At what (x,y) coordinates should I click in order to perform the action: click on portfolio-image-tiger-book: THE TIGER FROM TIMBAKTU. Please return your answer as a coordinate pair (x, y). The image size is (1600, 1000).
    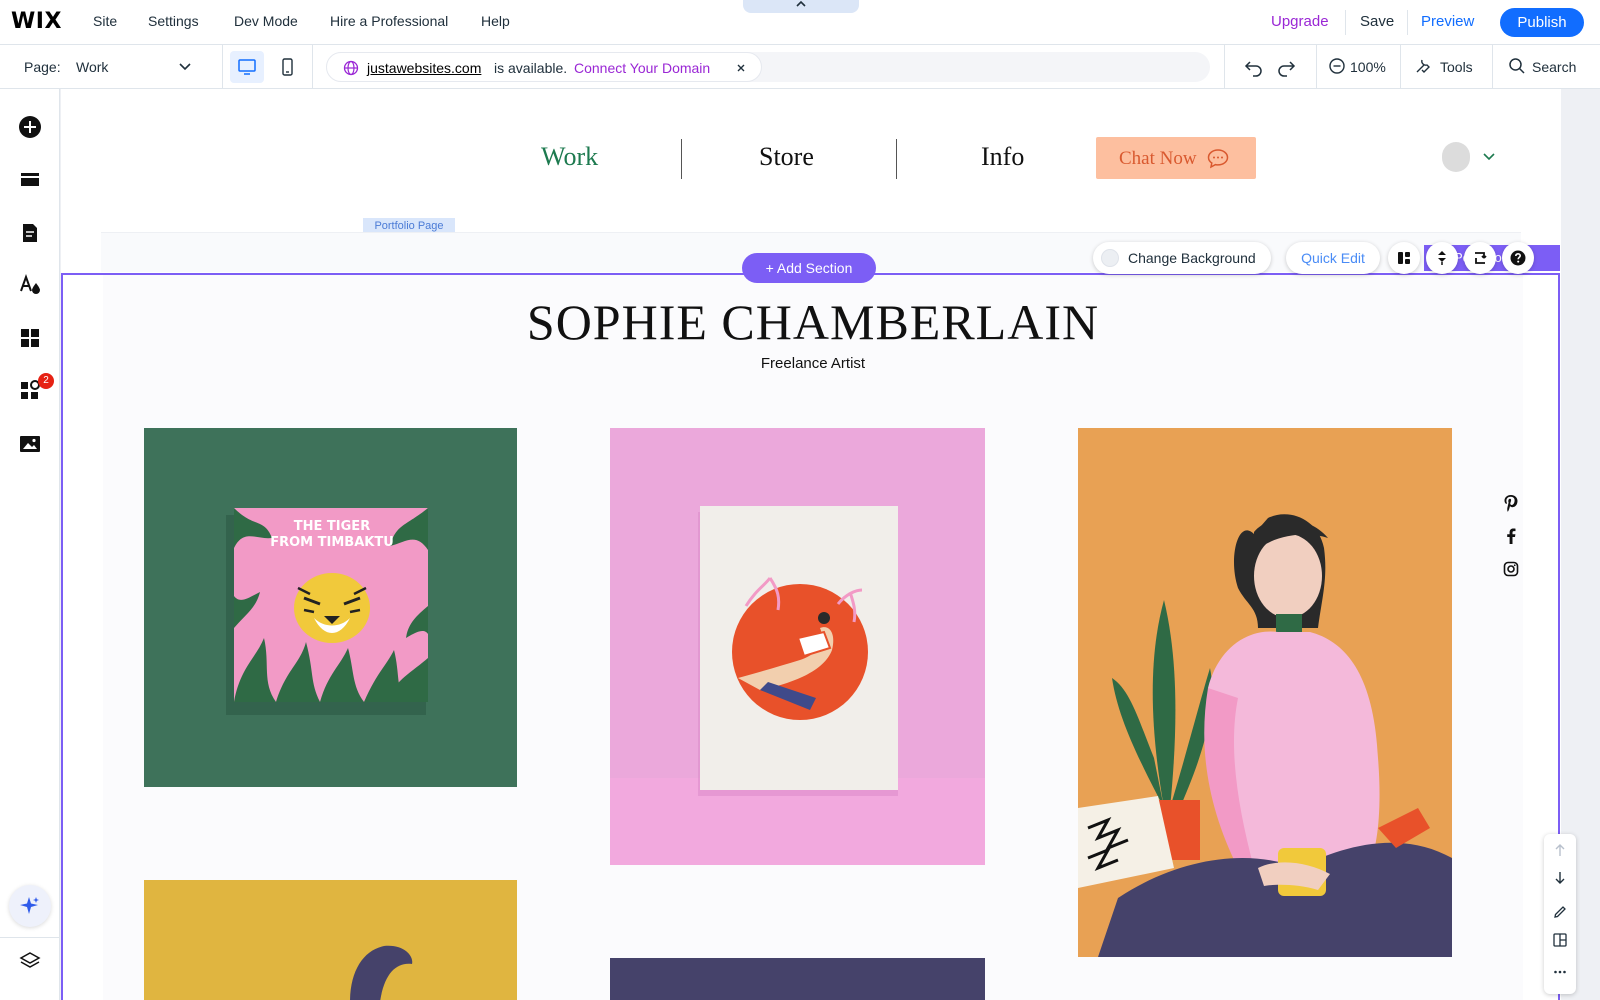
    Looking at the image, I should click on (330, 607).